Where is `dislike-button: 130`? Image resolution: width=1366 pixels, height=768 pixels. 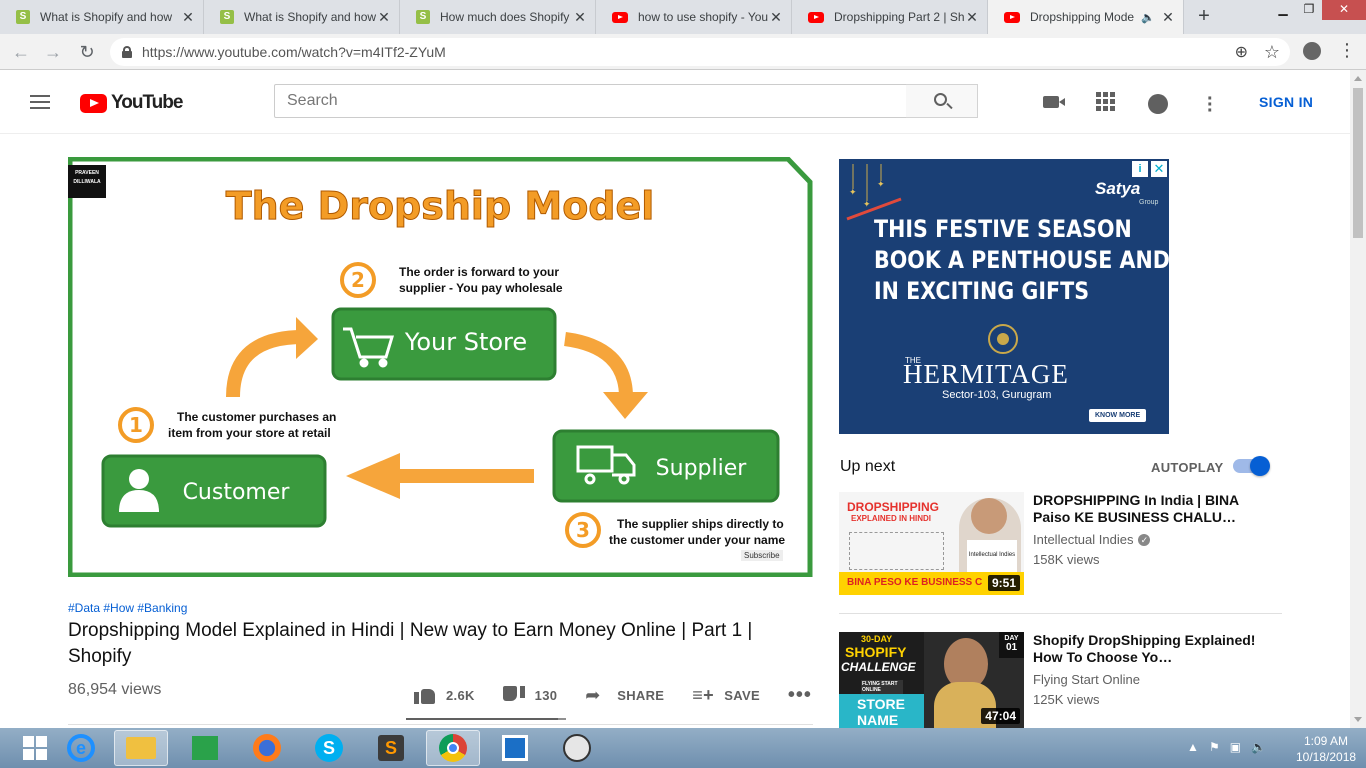
dislike-button: 130 is located at coordinates (530, 695).